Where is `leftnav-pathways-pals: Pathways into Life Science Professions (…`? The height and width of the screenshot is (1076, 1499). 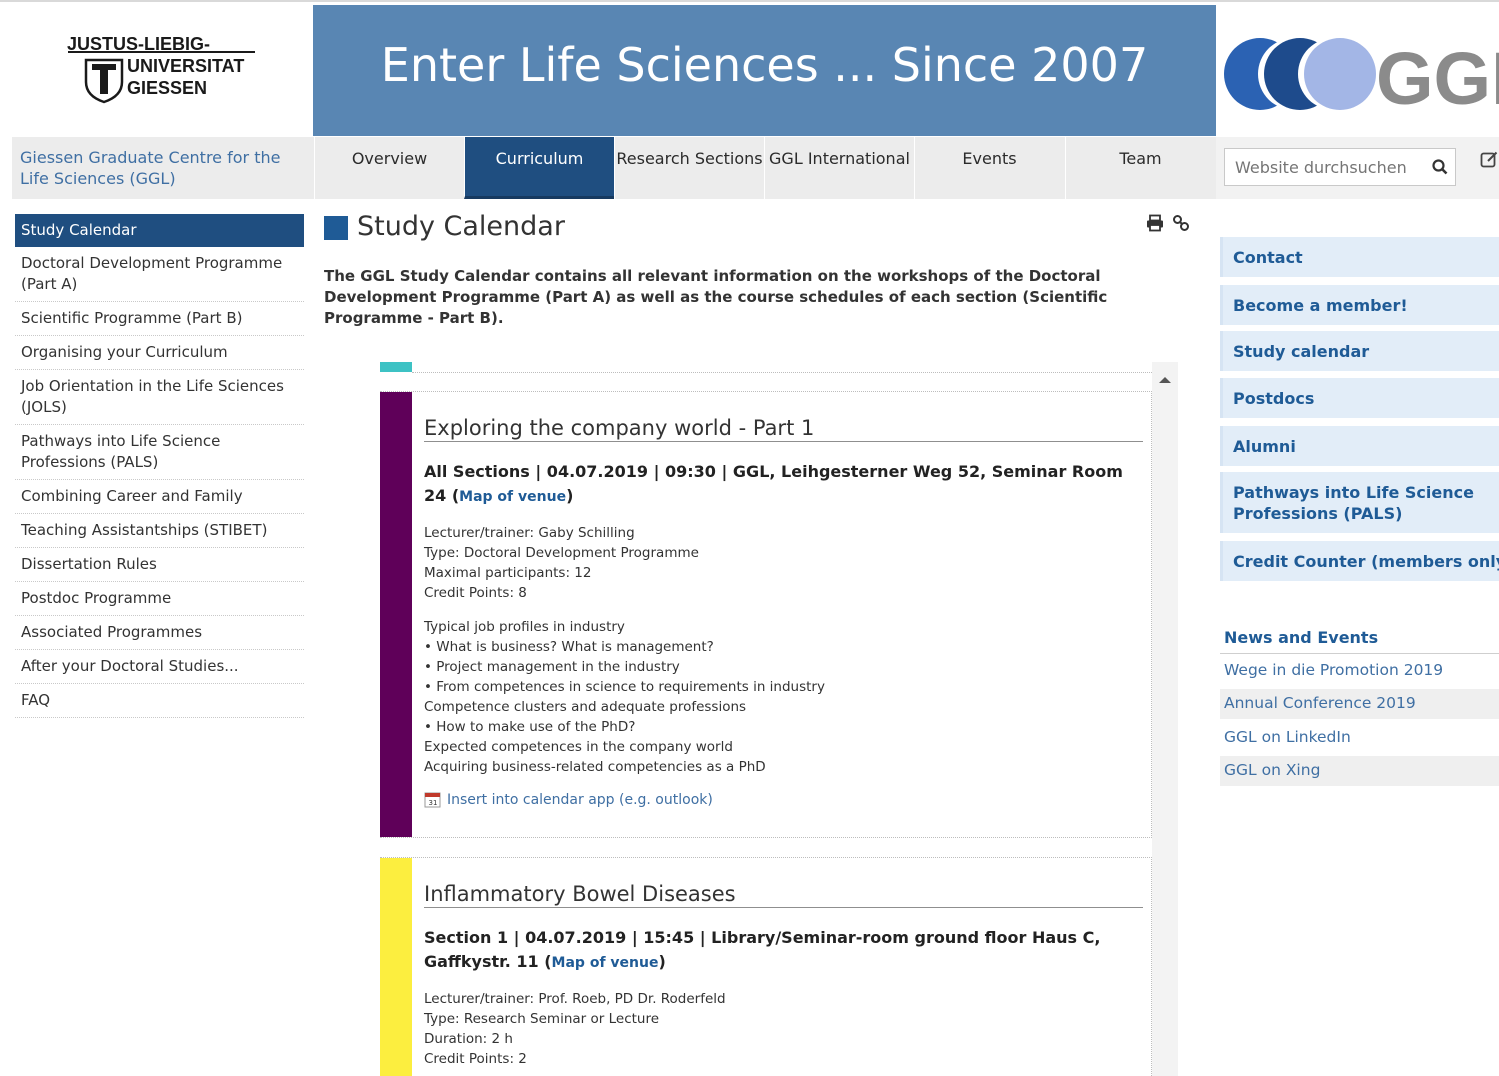 leftnav-pathways-pals: Pathways into Life Science Professions (… is located at coordinates (159, 452).